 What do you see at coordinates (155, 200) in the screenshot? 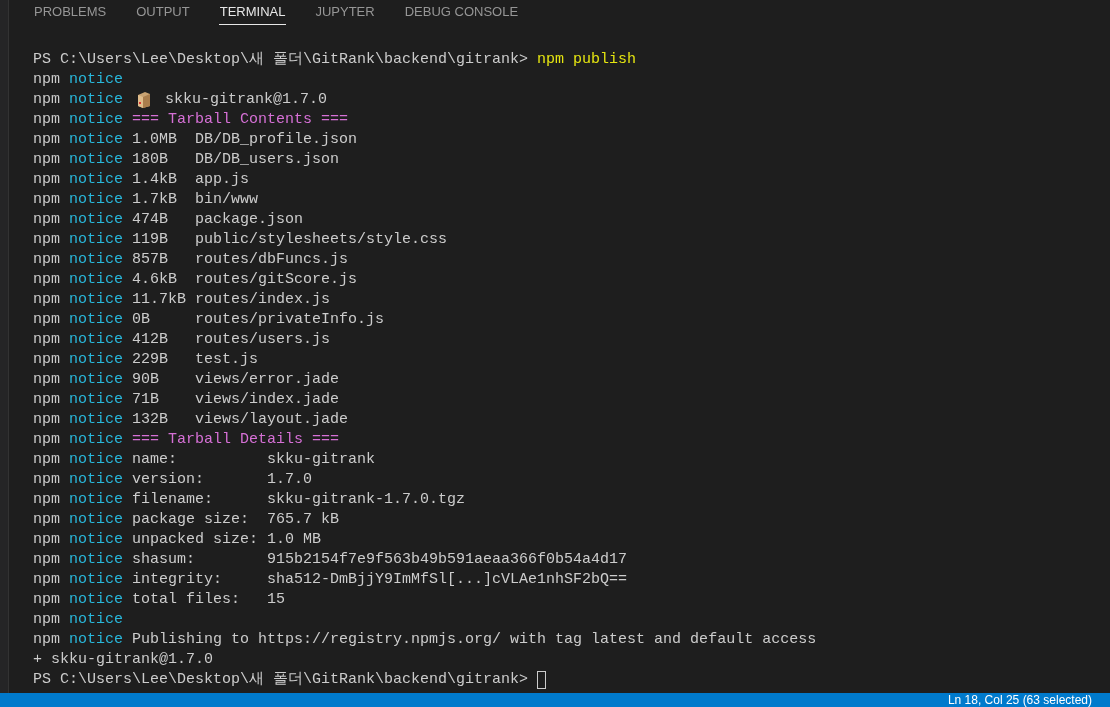
I see `file-size: 1.7kB` at bounding box center [155, 200].